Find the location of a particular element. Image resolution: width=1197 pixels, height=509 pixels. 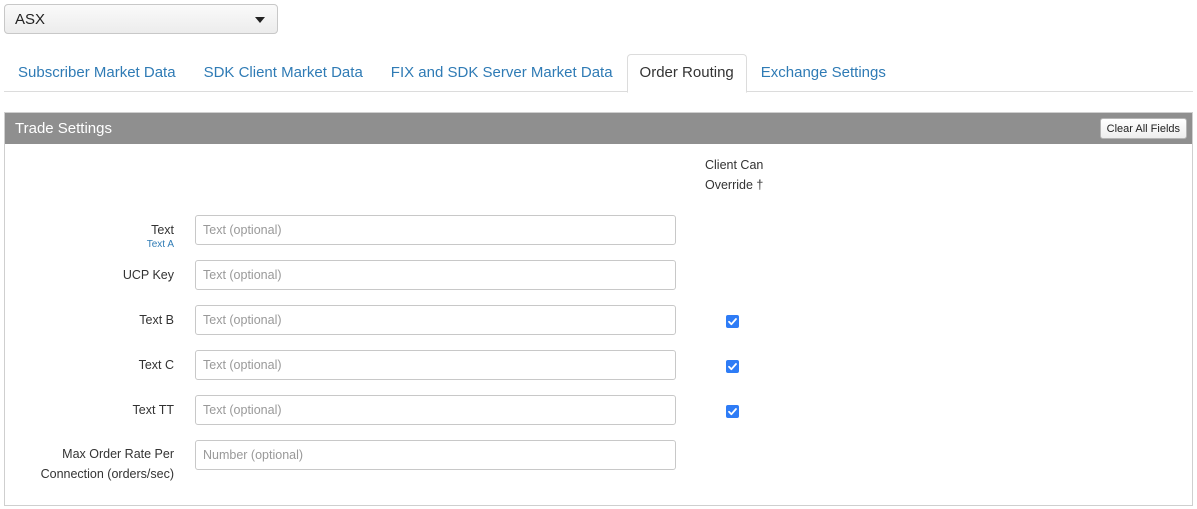

exchange-select-value: ASX is located at coordinates (30, 19).